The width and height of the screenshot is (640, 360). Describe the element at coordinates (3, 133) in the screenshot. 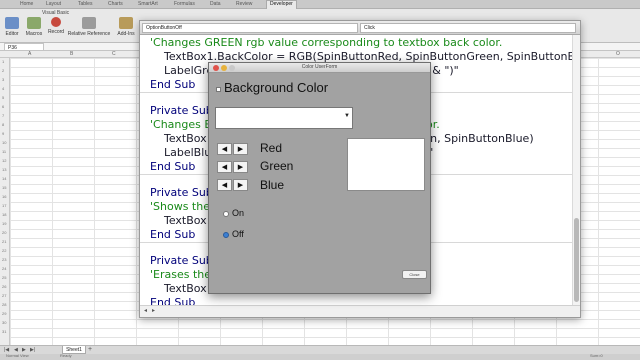

I see `row-header: 9` at that location.